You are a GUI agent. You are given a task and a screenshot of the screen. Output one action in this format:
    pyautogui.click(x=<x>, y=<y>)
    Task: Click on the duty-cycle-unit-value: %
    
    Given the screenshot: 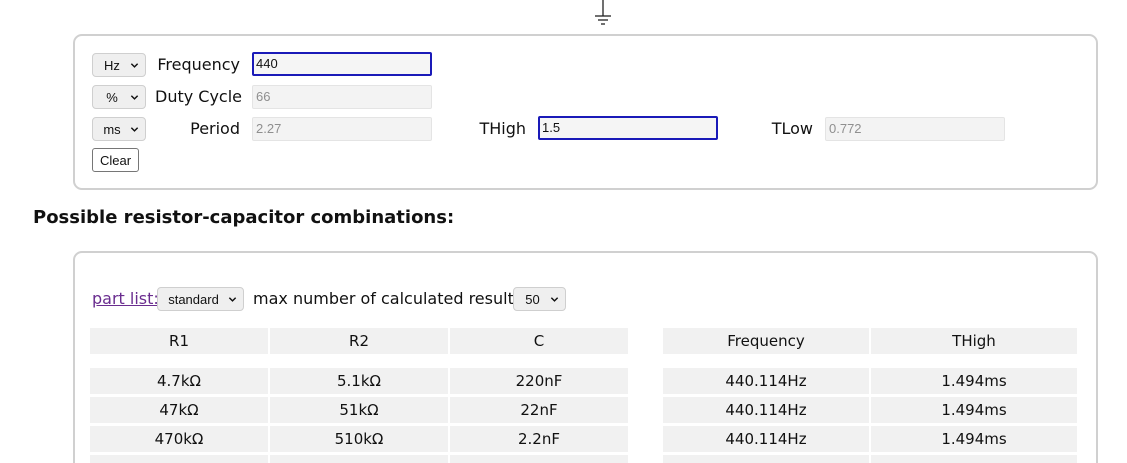 What is the action you would take?
    pyautogui.click(x=112, y=97)
    